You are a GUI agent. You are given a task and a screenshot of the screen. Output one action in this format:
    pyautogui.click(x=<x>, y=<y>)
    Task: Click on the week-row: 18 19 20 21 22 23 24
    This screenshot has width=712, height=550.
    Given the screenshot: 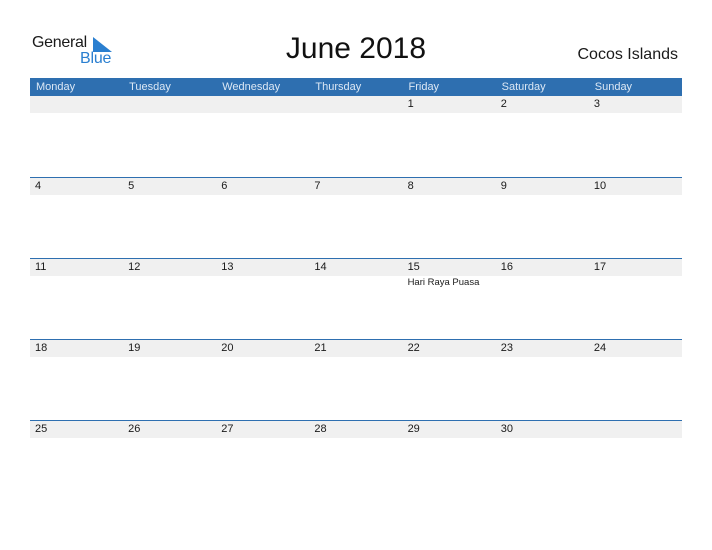 What is the action you would take?
    pyautogui.click(x=356, y=379)
    